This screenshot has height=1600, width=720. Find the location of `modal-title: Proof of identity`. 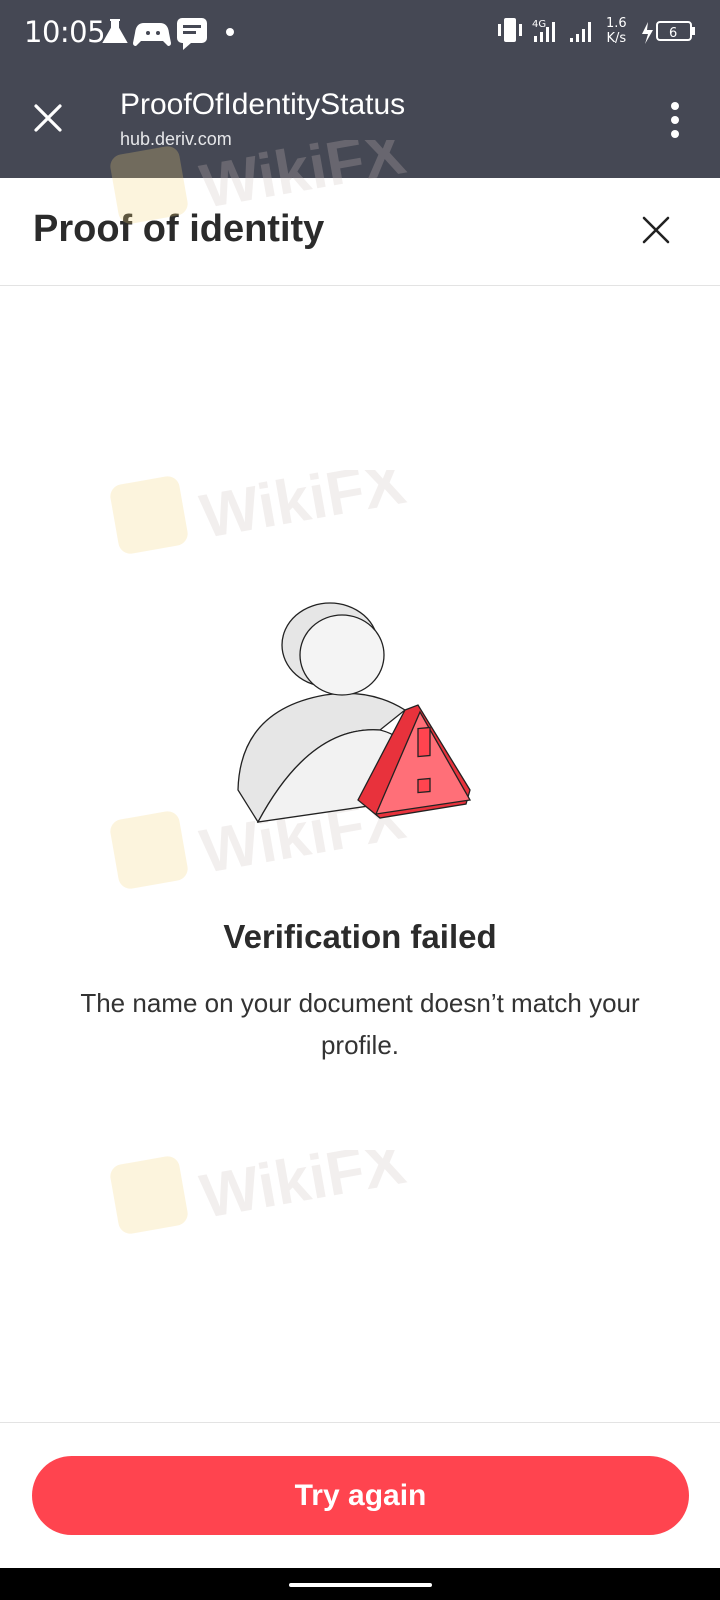

modal-title: Proof of identity is located at coordinates (179, 229).